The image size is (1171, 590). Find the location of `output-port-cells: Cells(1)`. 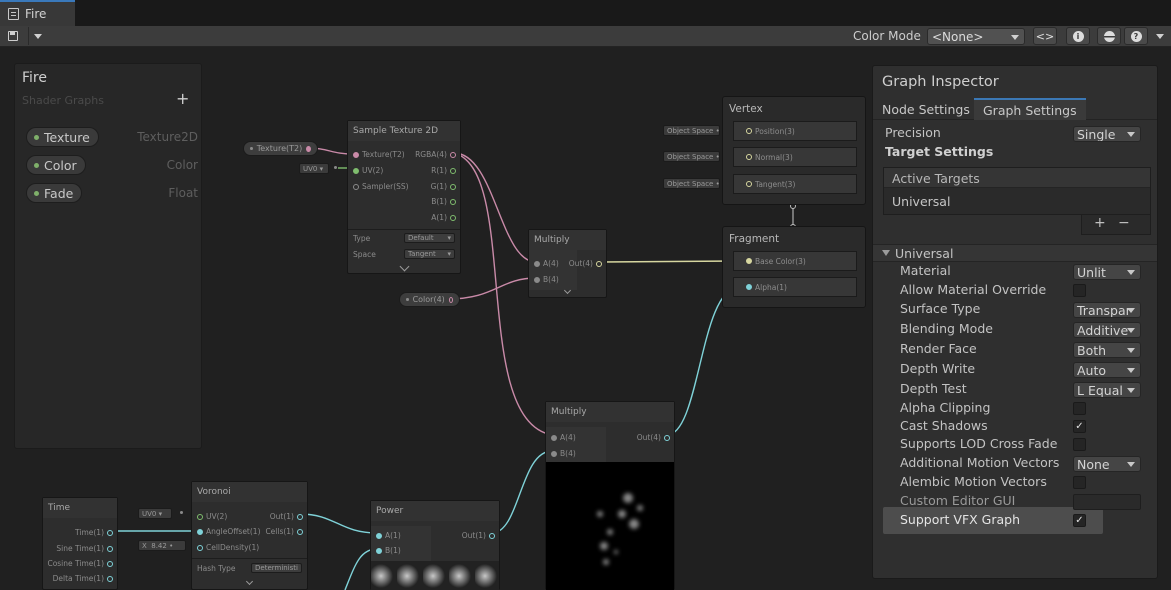

output-port-cells: Cells(1) is located at coordinates (284, 531).